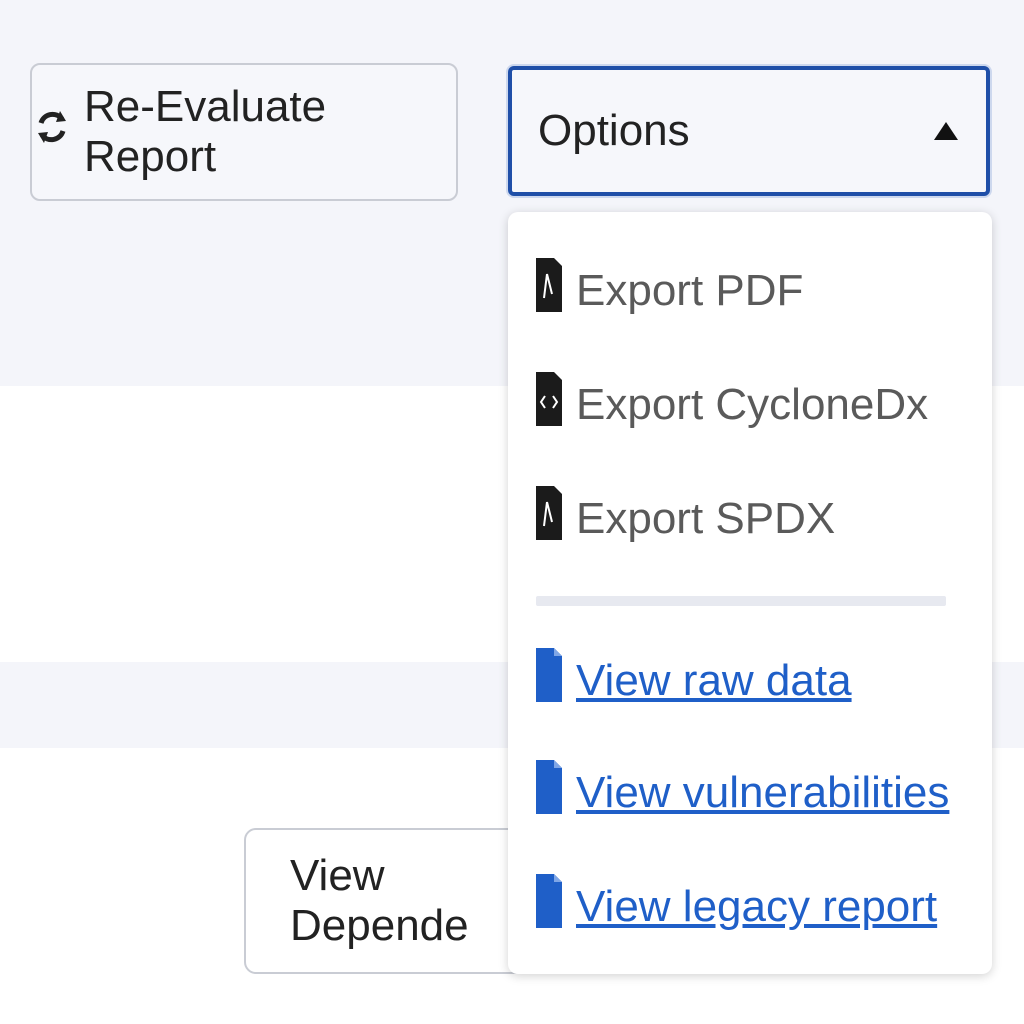 Image resolution: width=1024 pixels, height=1024 pixels. I want to click on menu-divider, so click(741, 601).